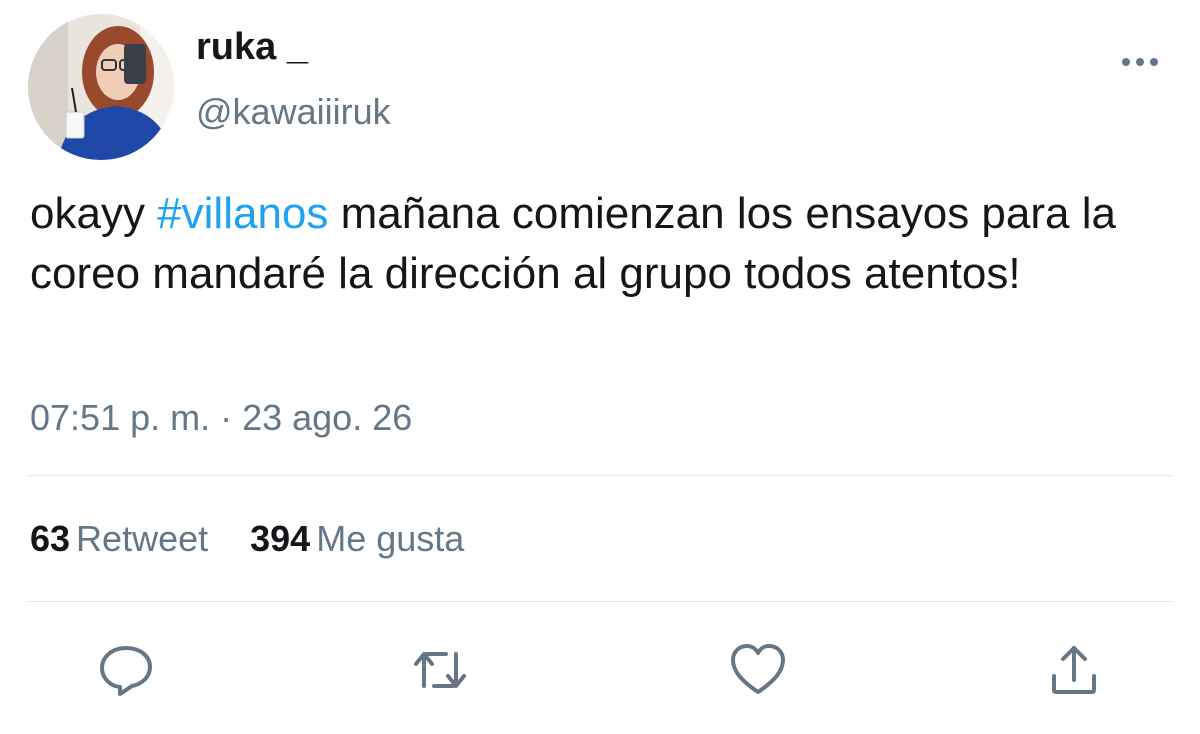 This screenshot has width=1200, height=734. I want to click on more-icon, so click(1140, 62).